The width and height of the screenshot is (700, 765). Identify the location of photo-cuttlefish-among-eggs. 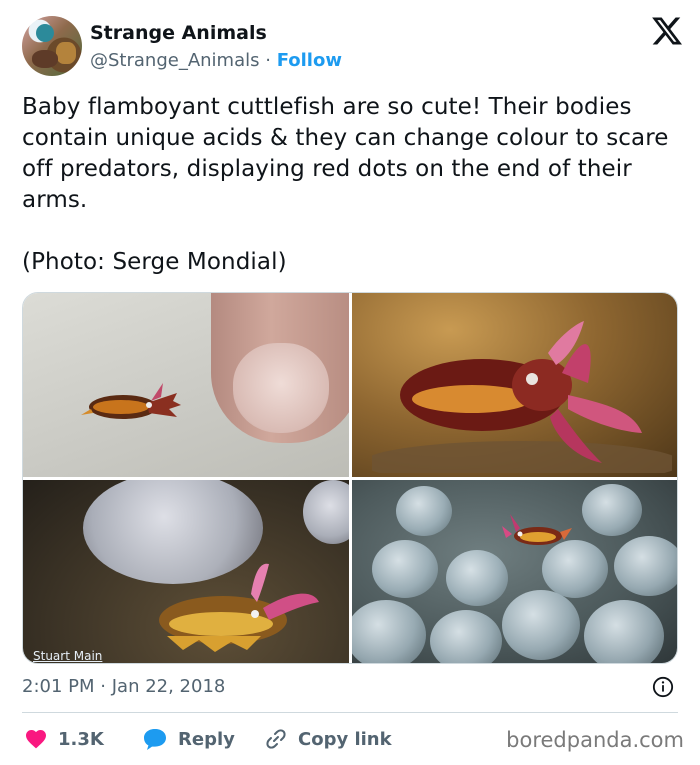
(514, 571).